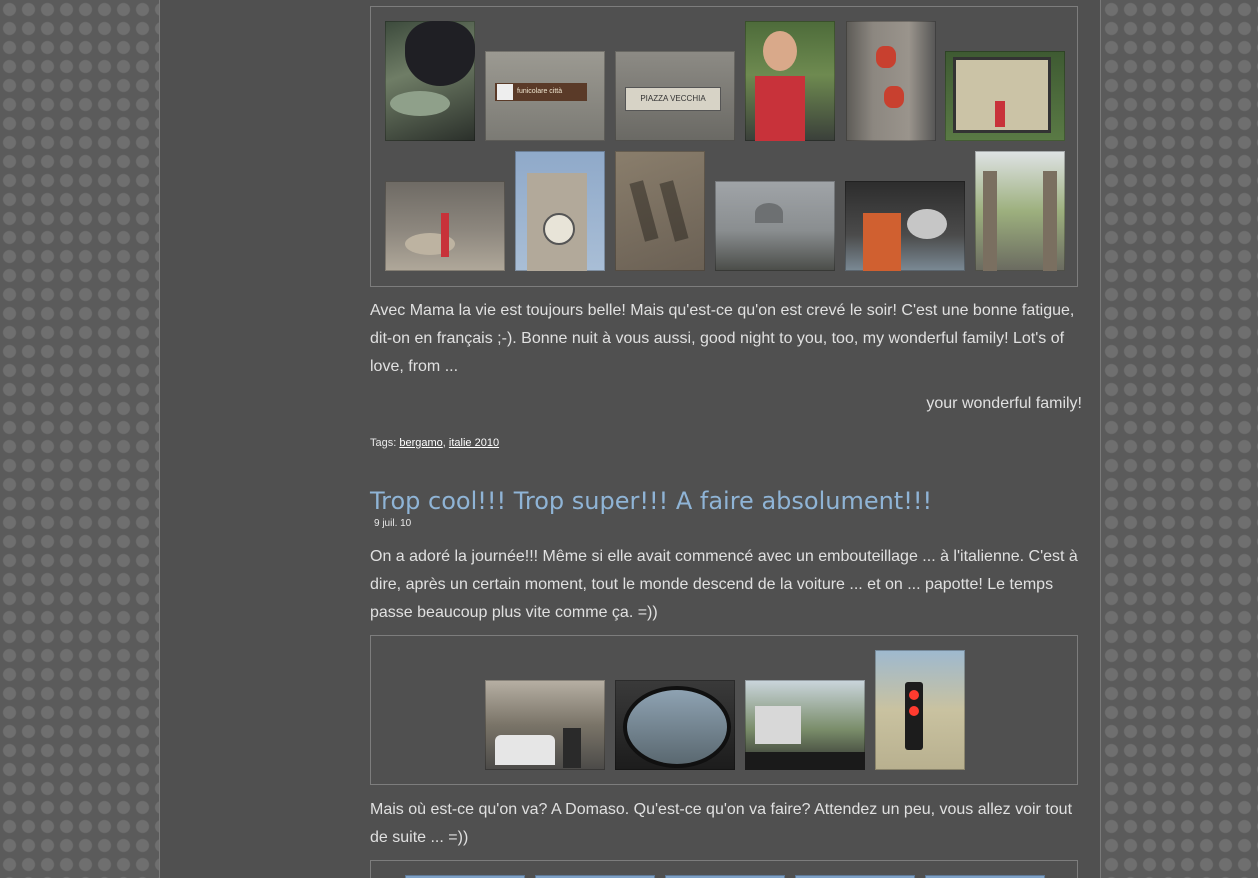 This screenshot has width=1258, height=878. What do you see at coordinates (545, 96) in the screenshot?
I see `photo-funicolare-sign: funicolare città` at bounding box center [545, 96].